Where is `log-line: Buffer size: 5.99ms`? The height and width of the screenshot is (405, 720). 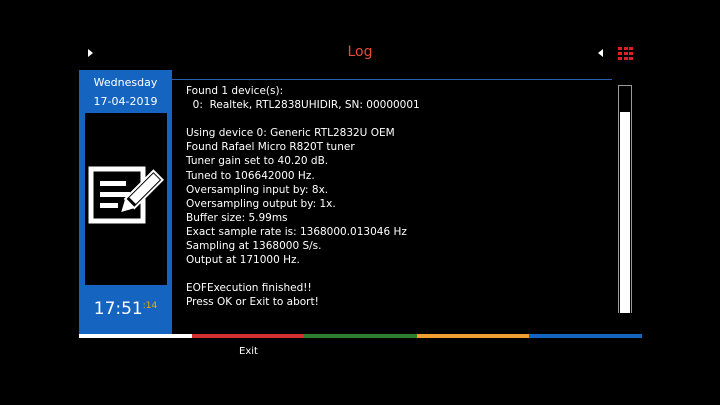
log-line: Buffer size: 5.99ms is located at coordinates (237, 217).